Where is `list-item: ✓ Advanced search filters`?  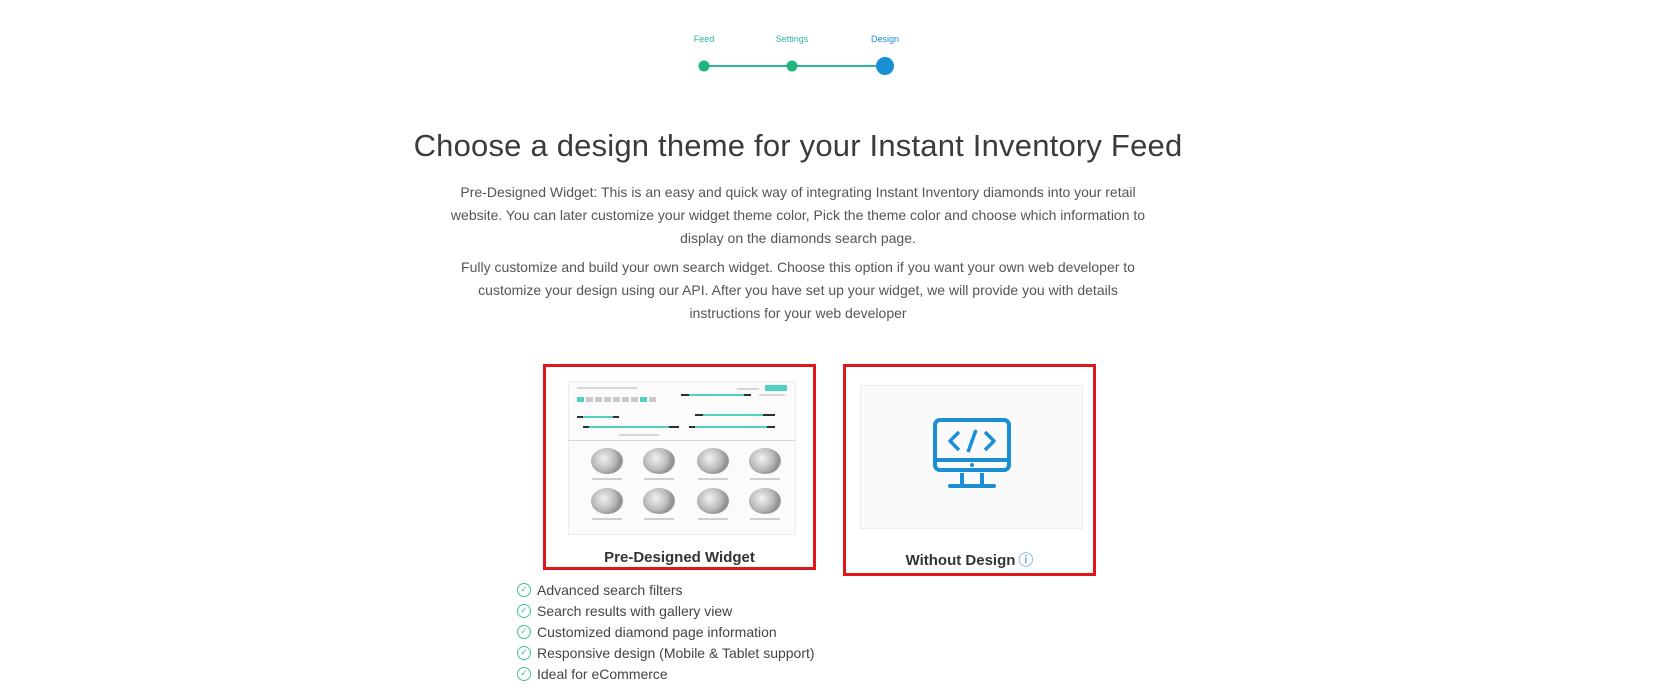 list-item: ✓ Advanced search filters is located at coordinates (666, 589).